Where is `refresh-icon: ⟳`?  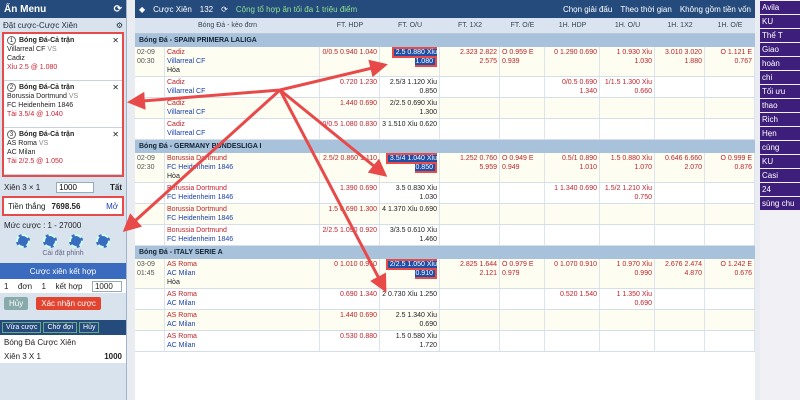 refresh-icon: ⟳ is located at coordinates (224, 9).